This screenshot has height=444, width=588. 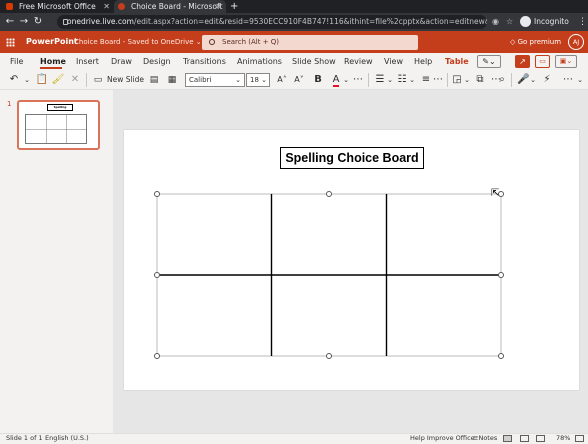 I want to click on tab-title: Choice Board - Microsoft P, so click(x=177, y=6).